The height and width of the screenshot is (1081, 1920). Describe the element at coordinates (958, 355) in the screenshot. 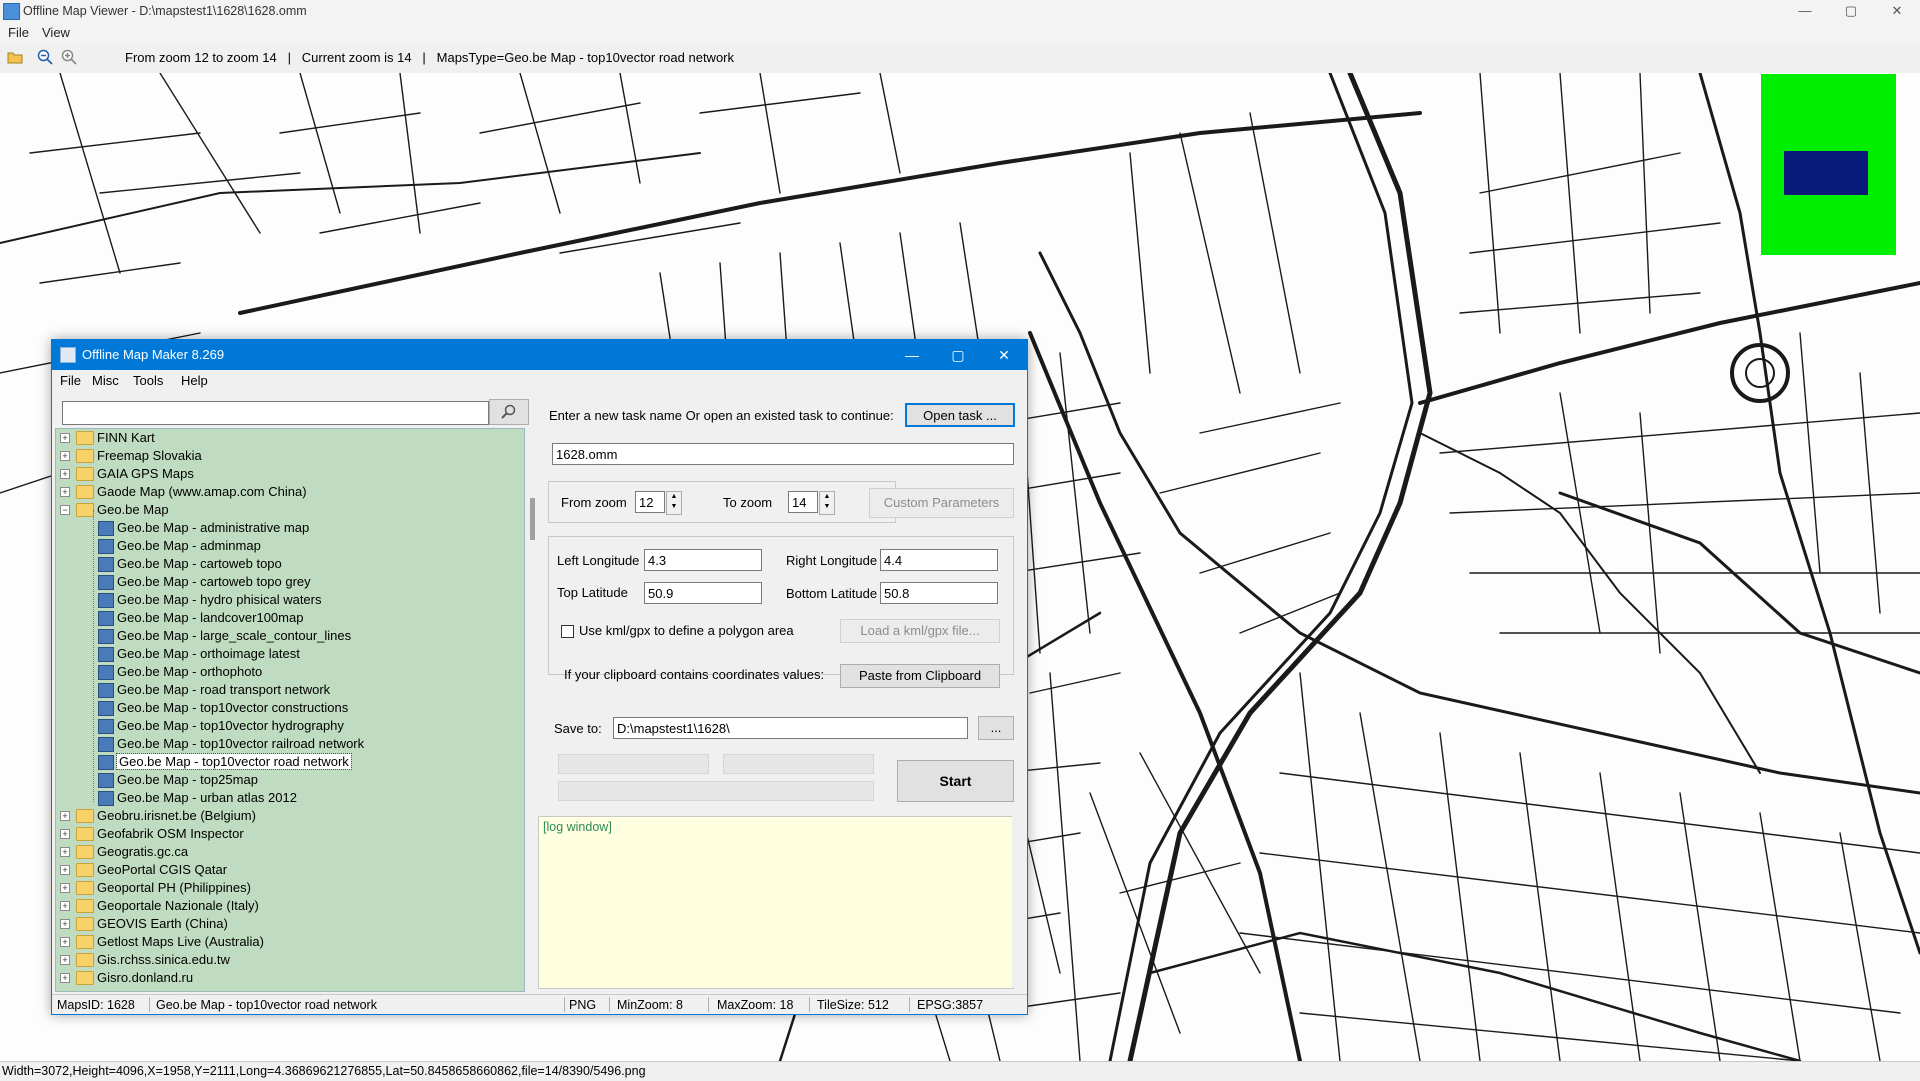

I see `dialog-maximize-button: ▢` at that location.